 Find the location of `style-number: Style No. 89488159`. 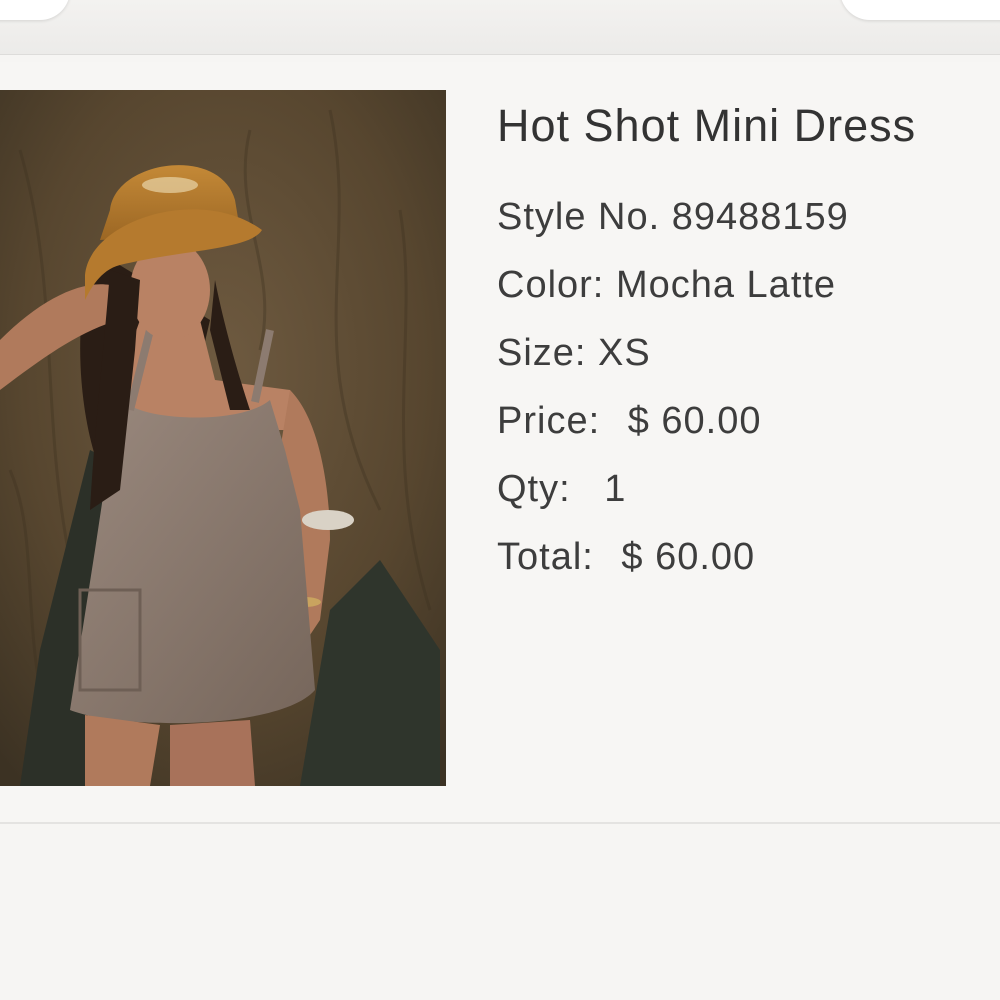

style-number: Style No. 89488159 is located at coordinates (747, 217).